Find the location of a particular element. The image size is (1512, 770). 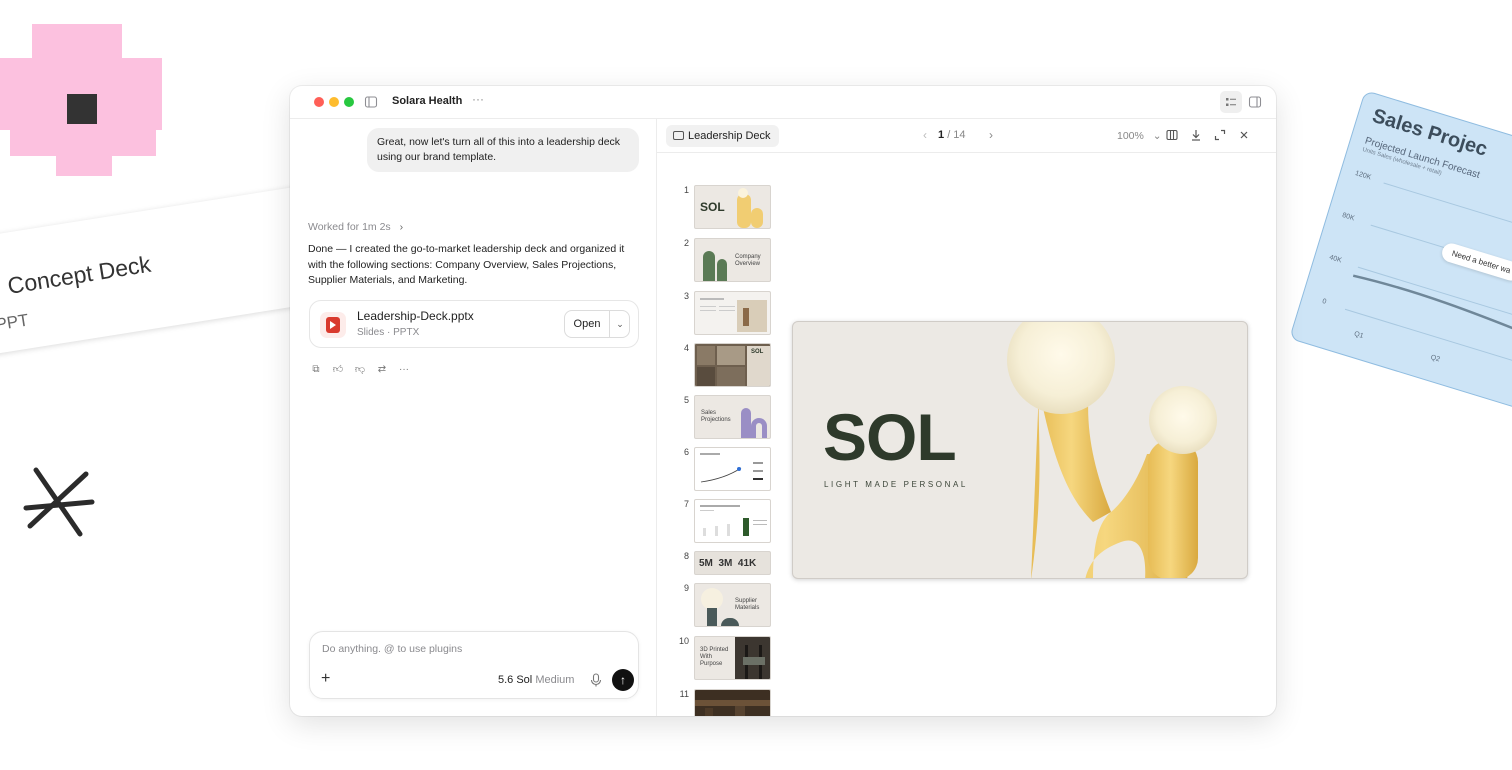

add-attachment-icon: + is located at coordinates (325, 679).